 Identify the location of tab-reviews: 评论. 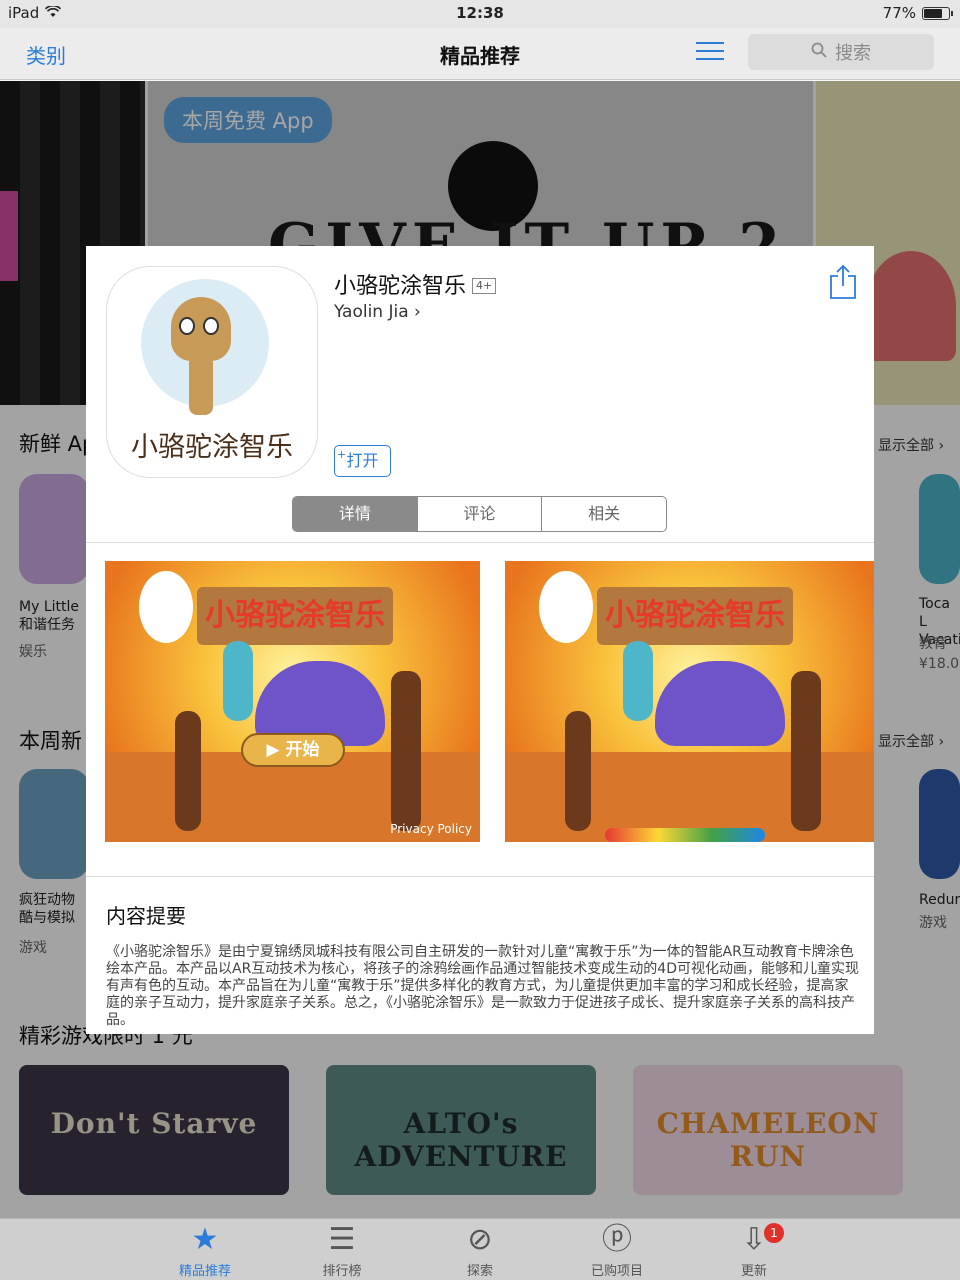
(479, 514).